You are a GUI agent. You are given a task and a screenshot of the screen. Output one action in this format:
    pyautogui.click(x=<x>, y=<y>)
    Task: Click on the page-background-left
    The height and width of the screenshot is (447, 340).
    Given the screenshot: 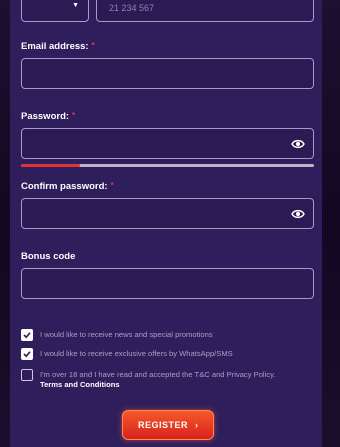 What is the action you would take?
    pyautogui.click(x=5, y=223)
    